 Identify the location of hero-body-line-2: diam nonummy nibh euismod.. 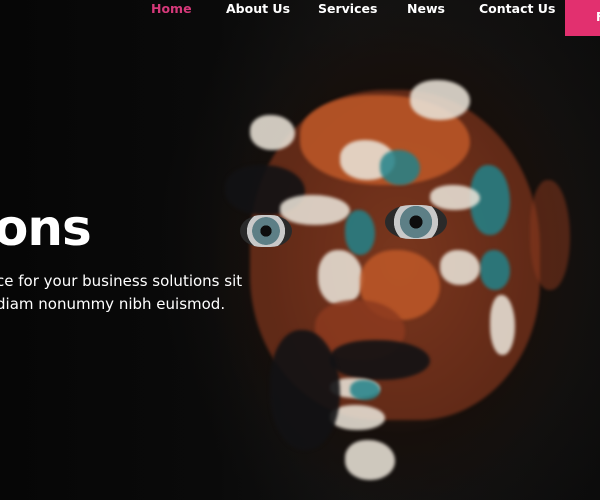
(113, 304).